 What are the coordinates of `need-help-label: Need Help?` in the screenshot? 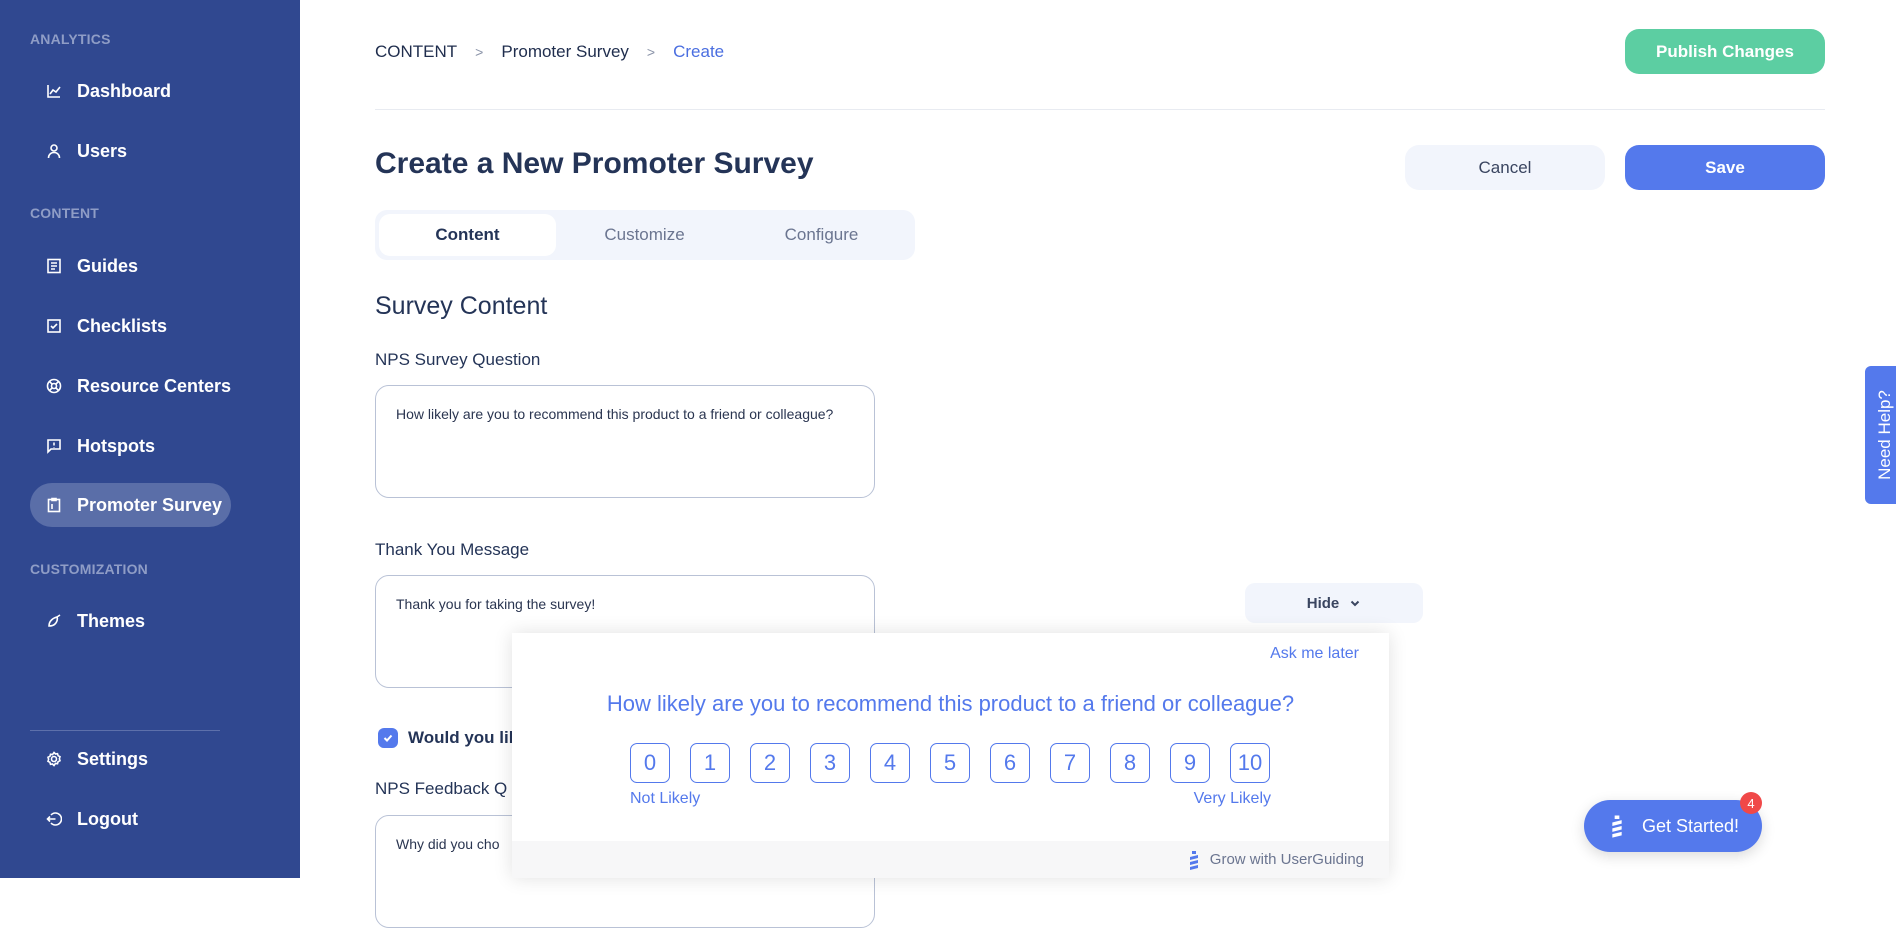 It's located at (1884, 435).